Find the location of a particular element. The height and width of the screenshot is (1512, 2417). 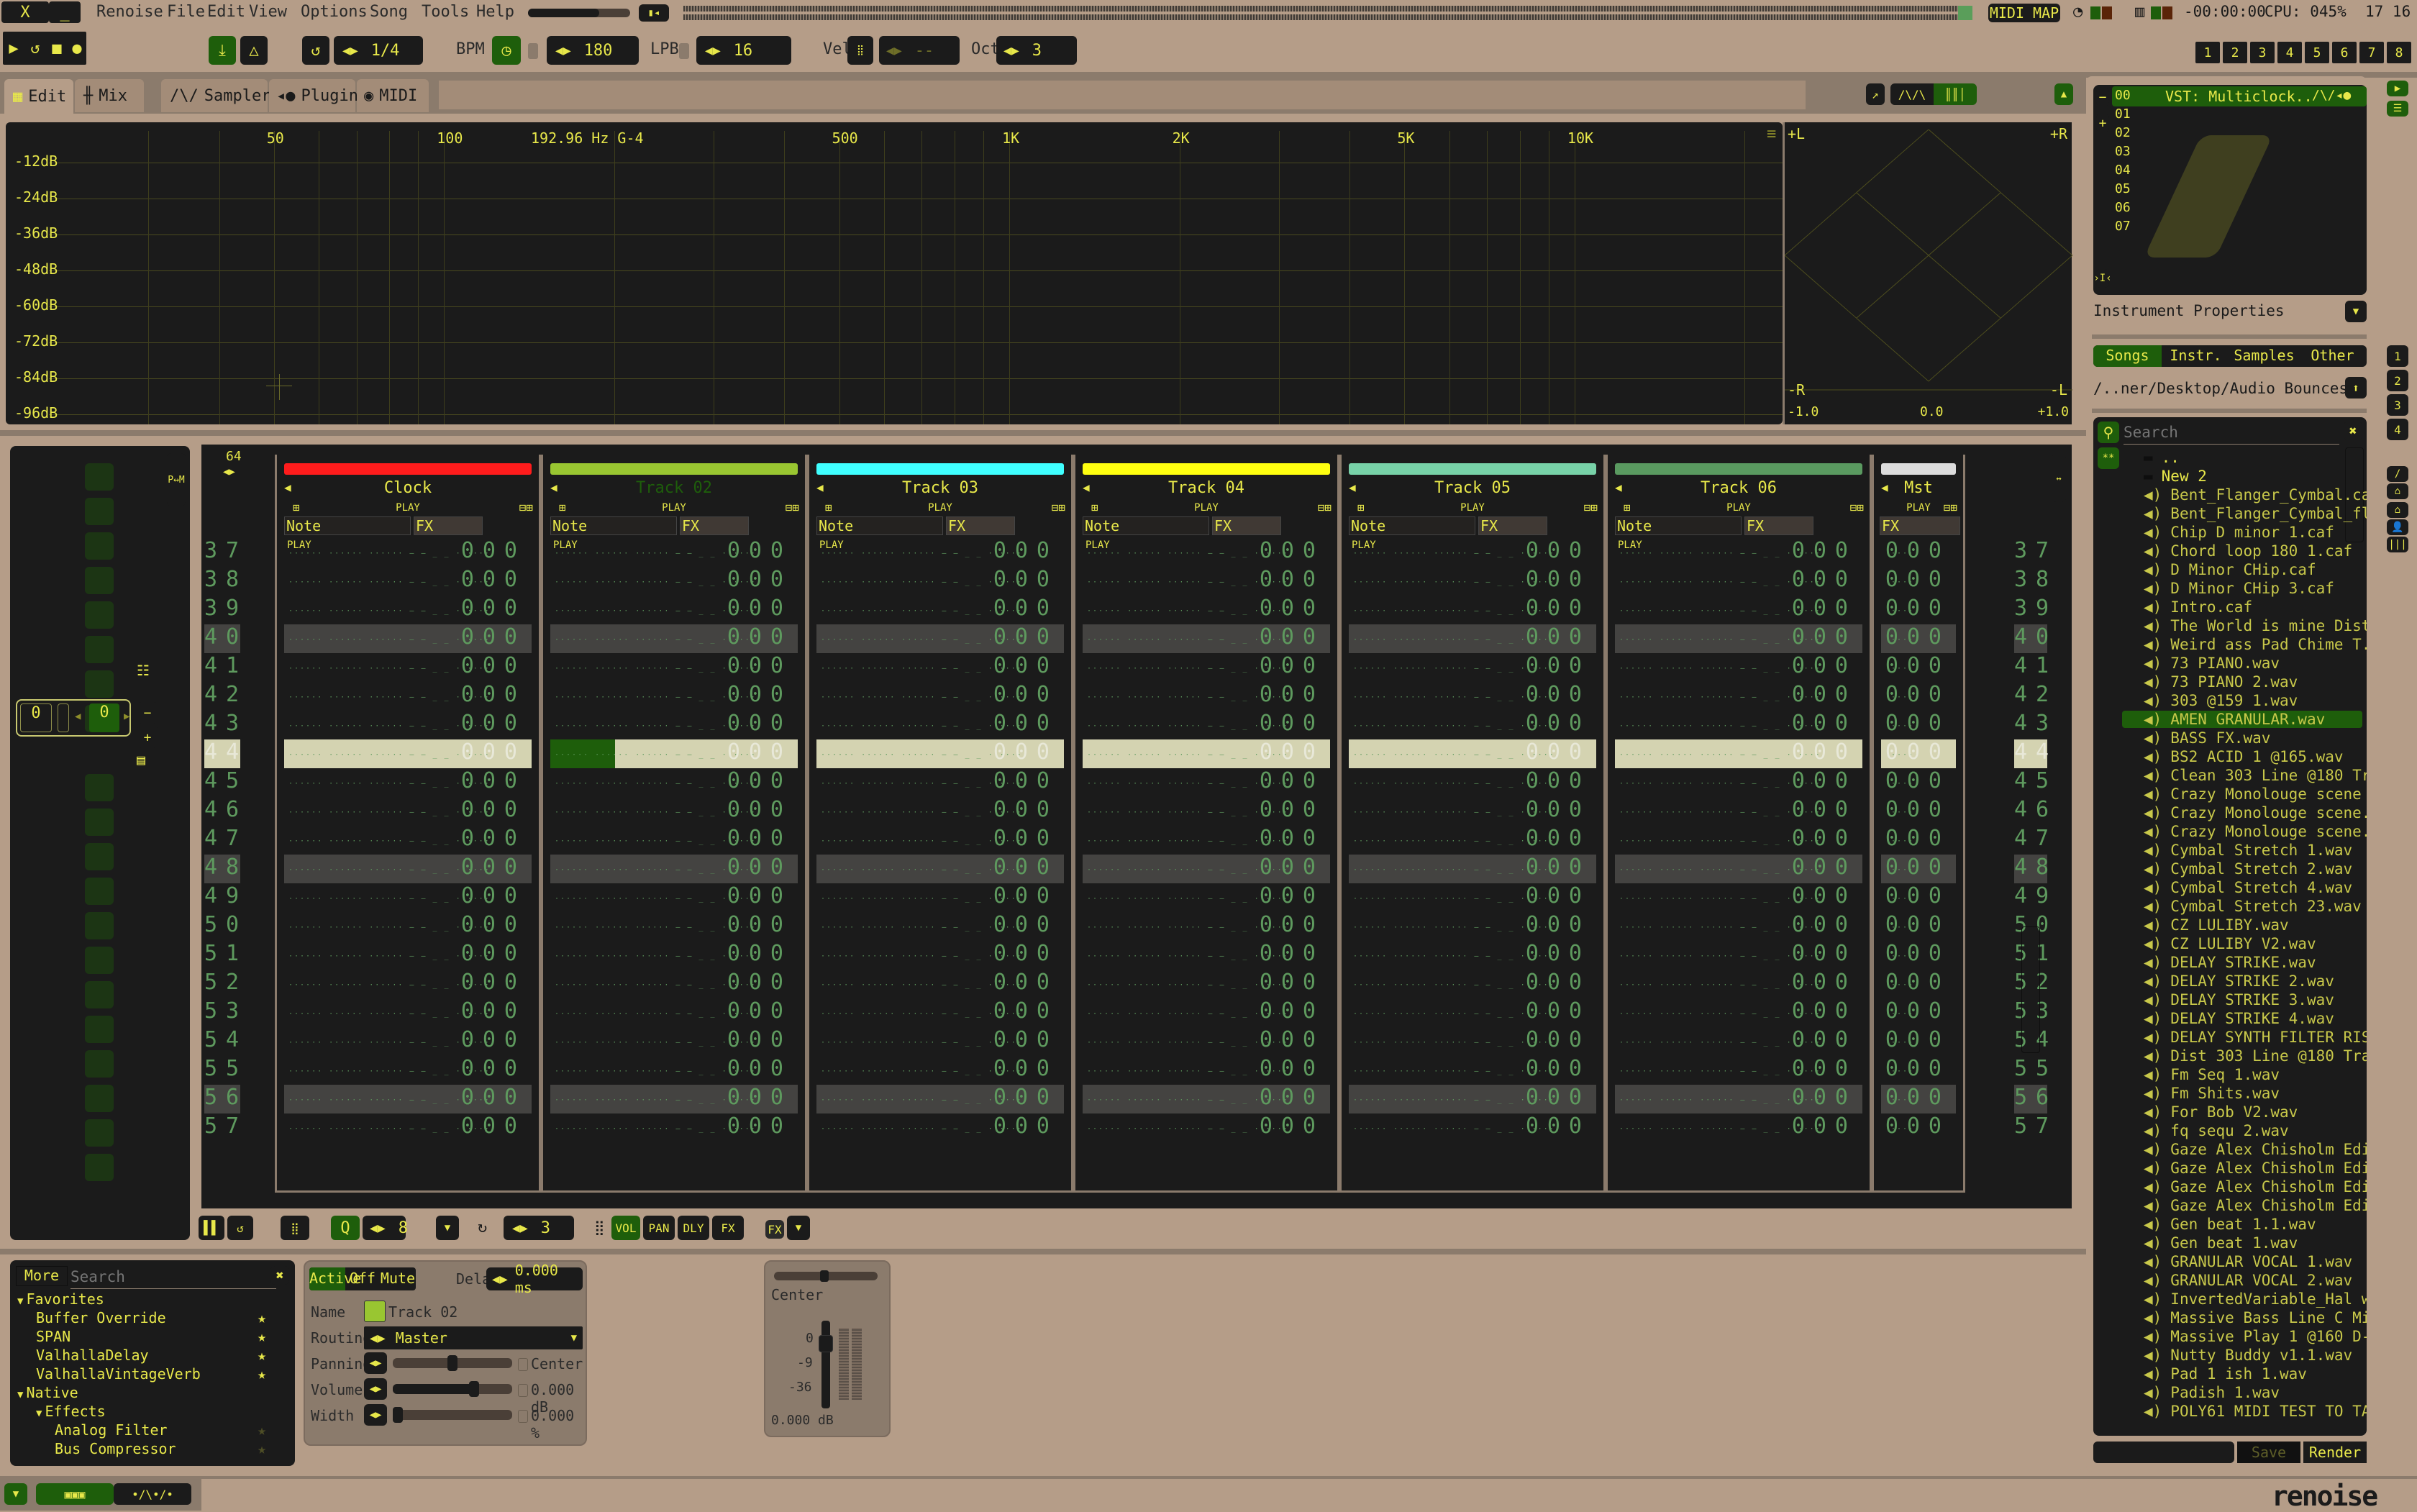

file-item: ◀) 73 PIANO 2.wav is located at coordinates (2221, 682).